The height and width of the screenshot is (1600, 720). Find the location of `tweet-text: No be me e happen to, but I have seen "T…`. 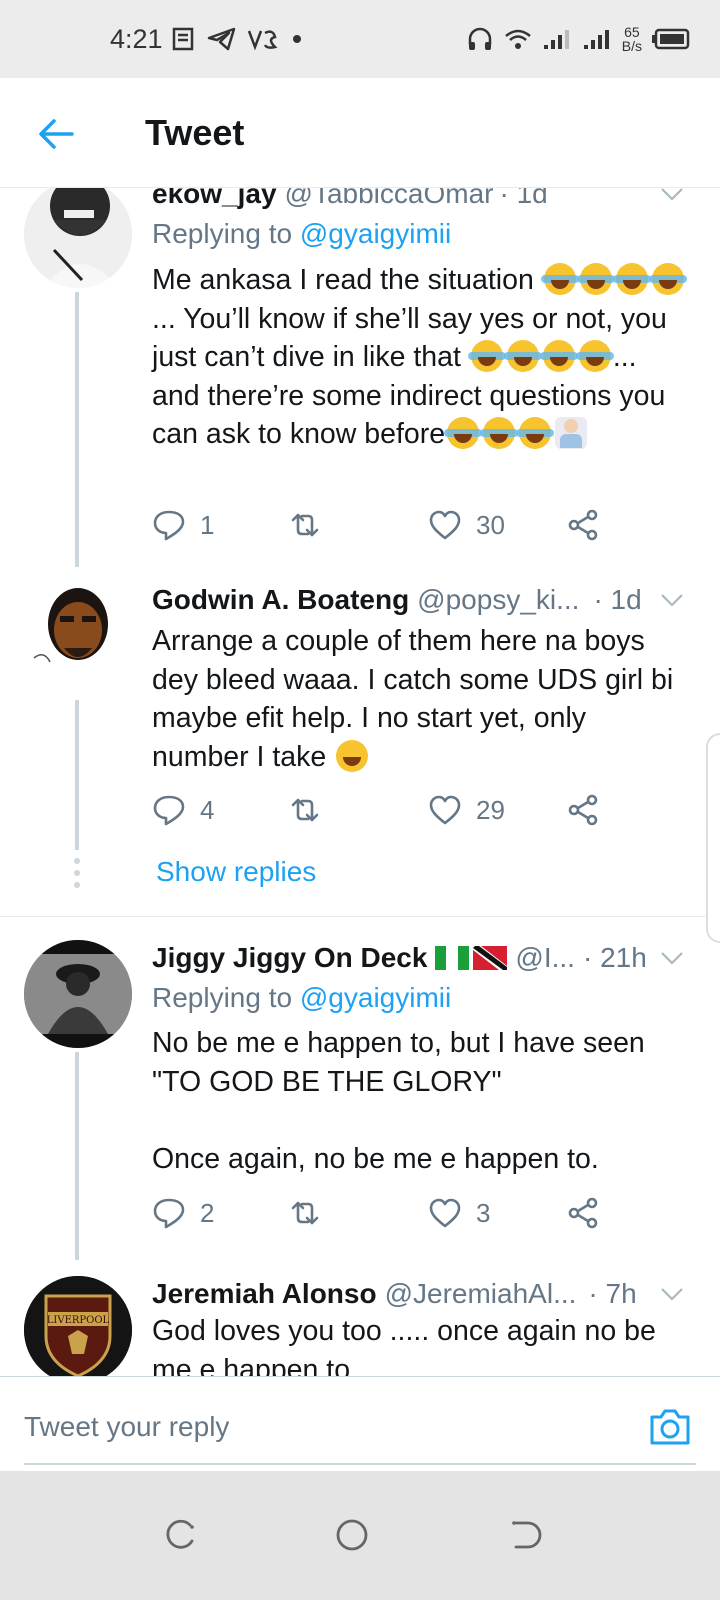

tweet-text: No be me e happen to, but I have seen "T… is located at coordinates (398, 1101).